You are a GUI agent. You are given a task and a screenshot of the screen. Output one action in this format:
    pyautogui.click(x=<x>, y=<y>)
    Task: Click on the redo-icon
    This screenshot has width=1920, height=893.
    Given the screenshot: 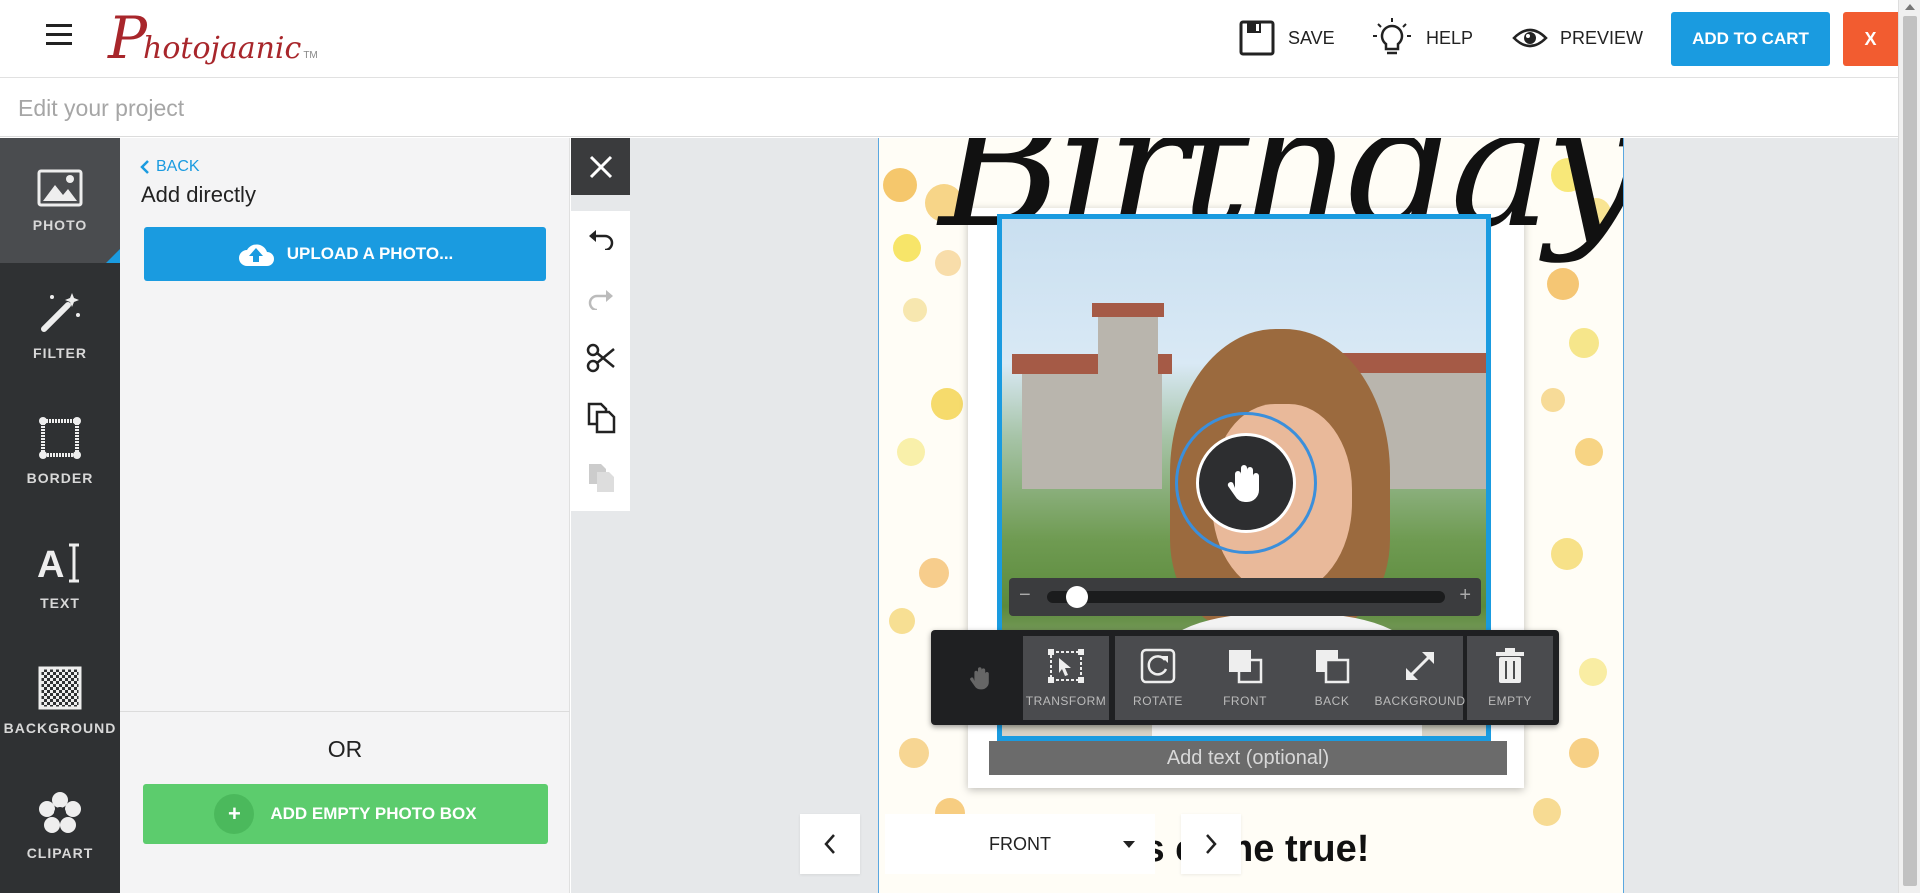 What is the action you would take?
    pyautogui.click(x=600, y=300)
    